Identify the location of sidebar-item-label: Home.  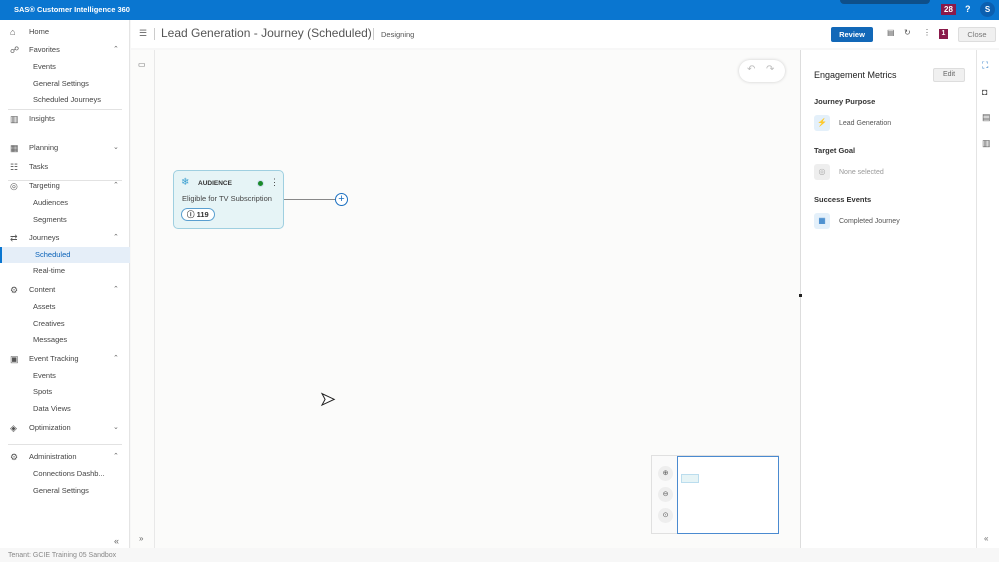
(39, 31).